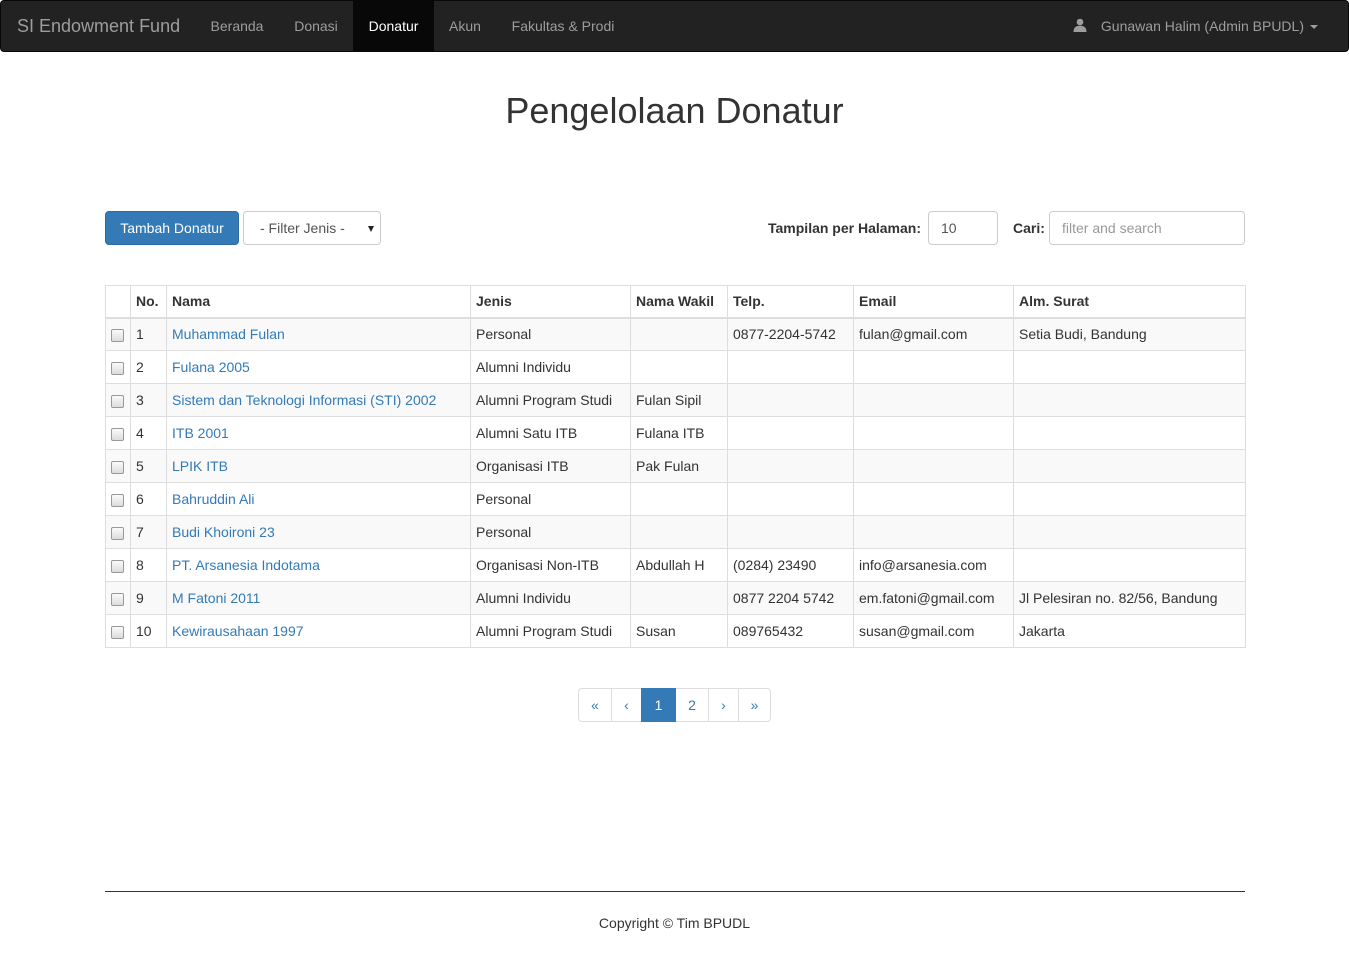 This screenshot has width=1349, height=963. Describe the element at coordinates (550, 598) in the screenshot. I see `cell-jenis: Alumni Individu` at that location.